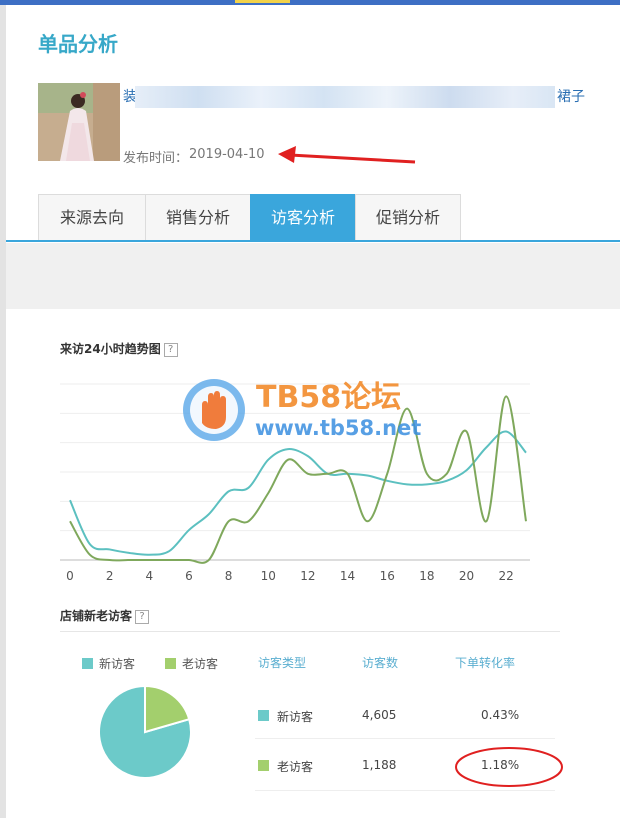 Image resolution: width=620 pixels, height=818 pixels. I want to click on filter-band, so click(313, 276).